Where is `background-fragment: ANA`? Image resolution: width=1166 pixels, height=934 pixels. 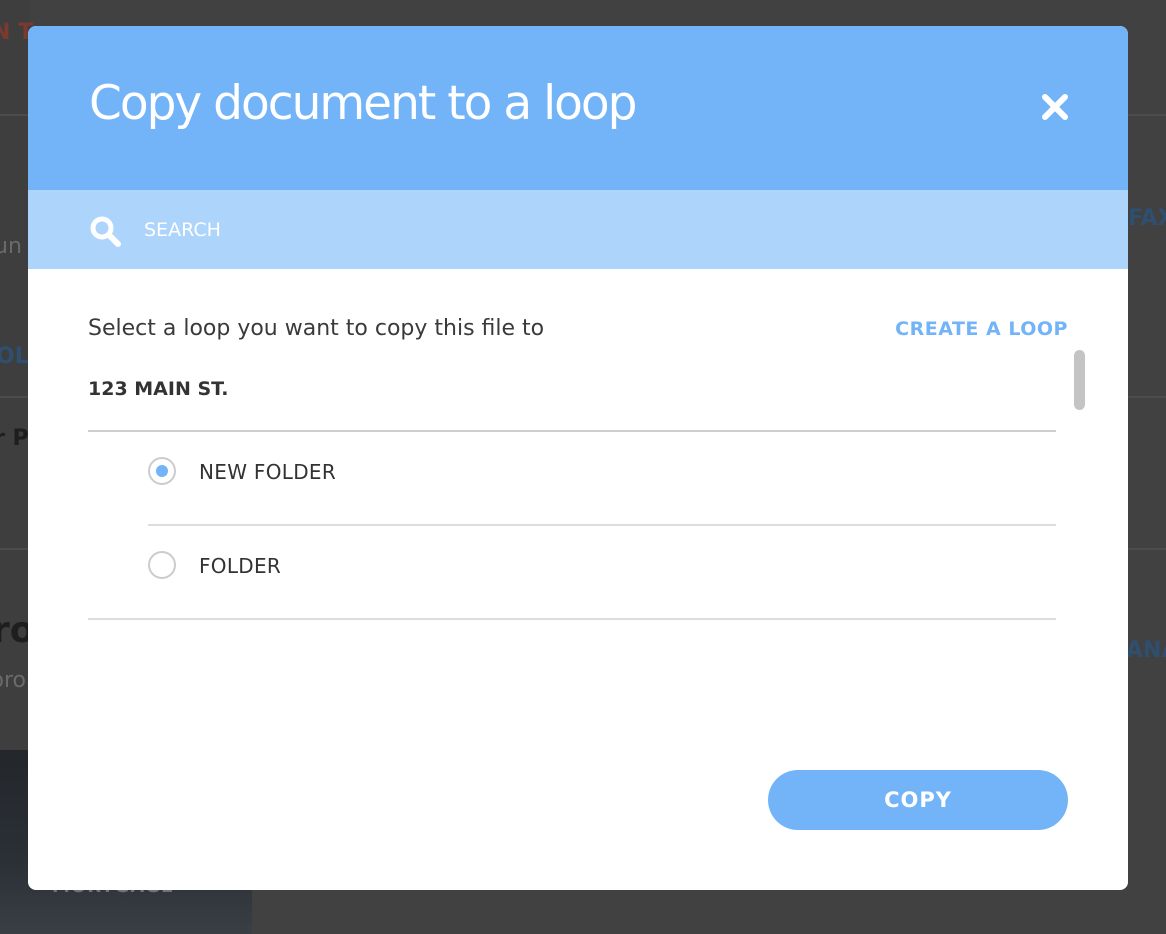 background-fragment: ANA is located at coordinates (1146, 650).